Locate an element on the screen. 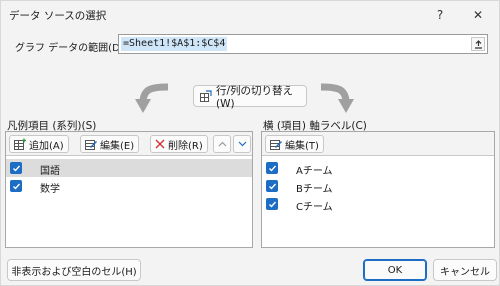 This screenshot has width=500, height=286. title-bar: データ ソースの選択 ? ✕ is located at coordinates (250, 15).